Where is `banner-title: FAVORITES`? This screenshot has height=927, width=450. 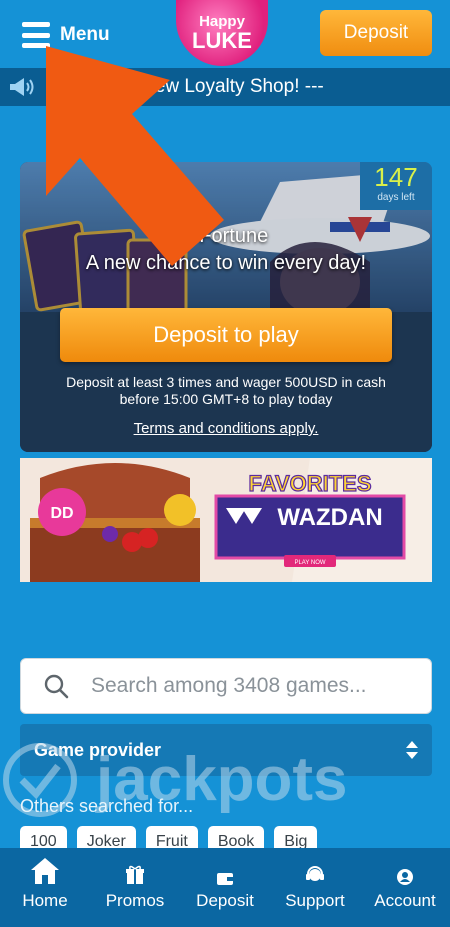
banner-title: FAVORITES is located at coordinates (309, 483).